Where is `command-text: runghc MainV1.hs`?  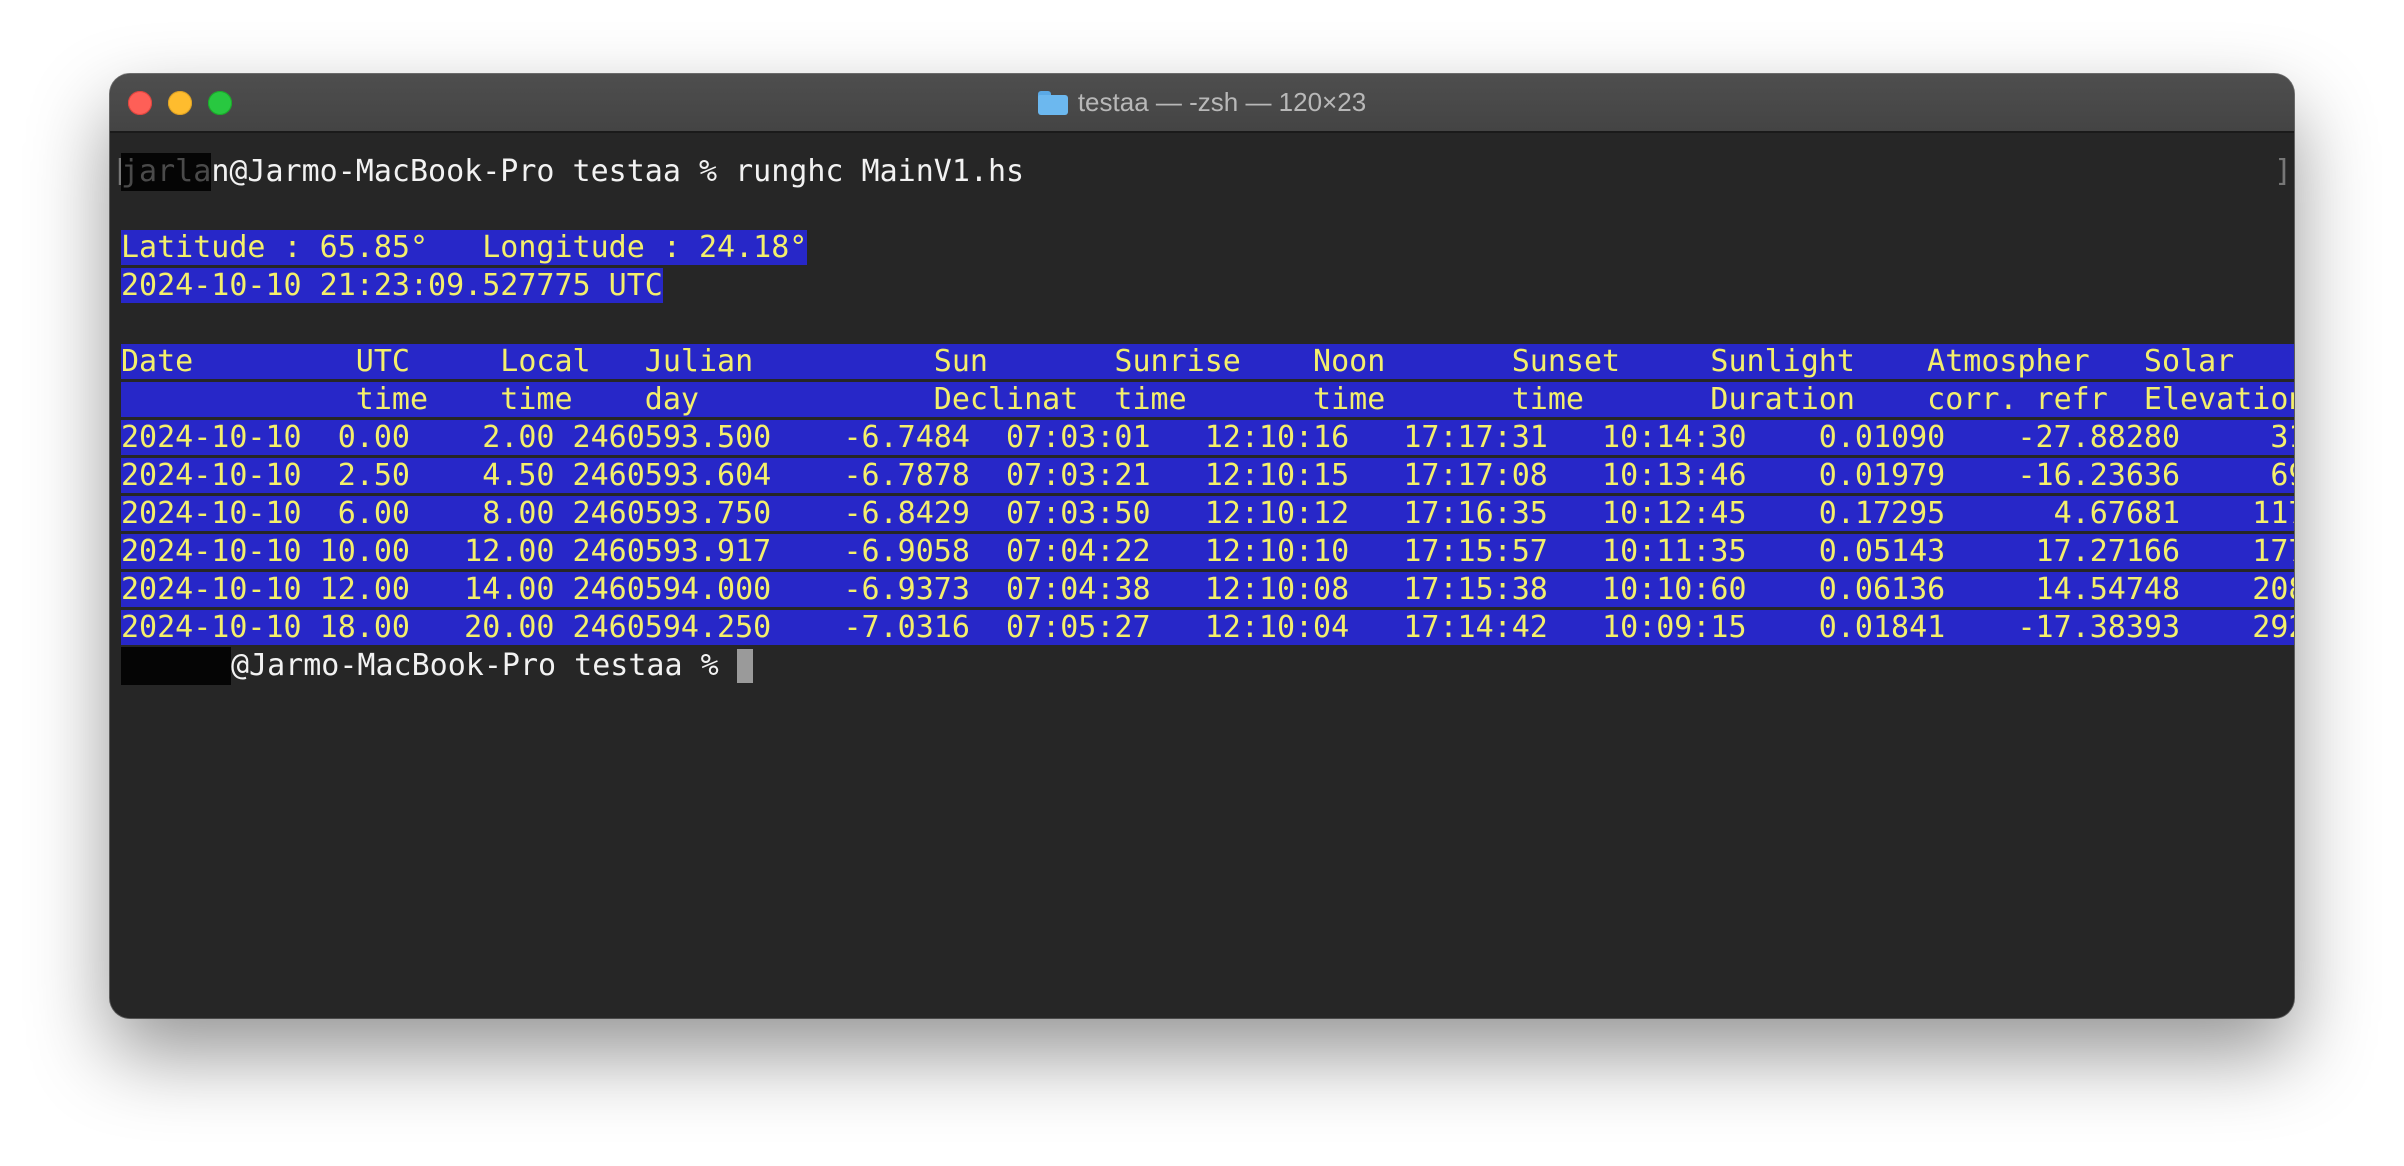
command-text: runghc MainV1.hs is located at coordinates (880, 171).